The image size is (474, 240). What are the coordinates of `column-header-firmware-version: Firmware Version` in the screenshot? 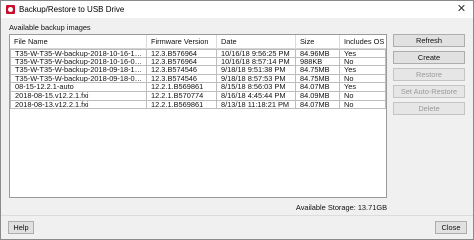 It's located at (182, 42).